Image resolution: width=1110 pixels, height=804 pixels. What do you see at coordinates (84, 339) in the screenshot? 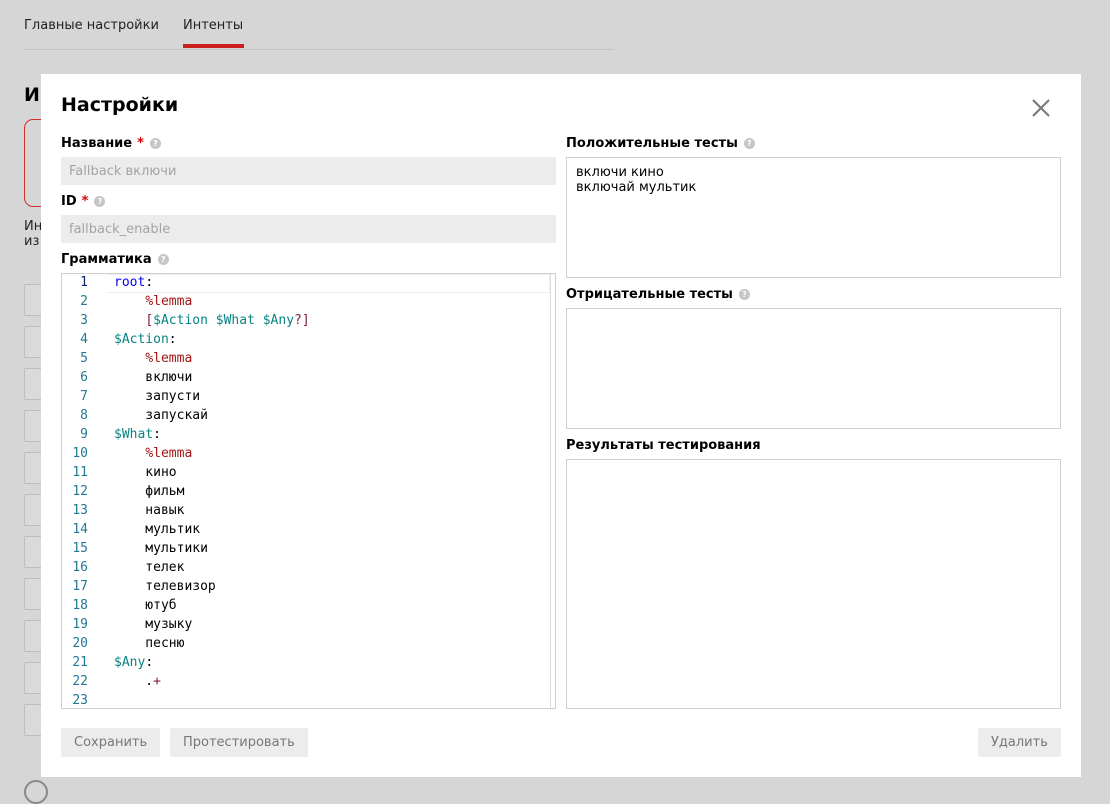
I see `line-number: 4` at bounding box center [84, 339].